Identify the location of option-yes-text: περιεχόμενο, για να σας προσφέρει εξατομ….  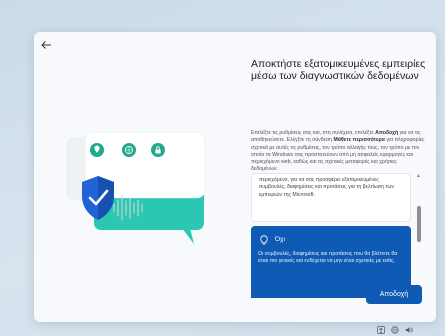
(326, 187).